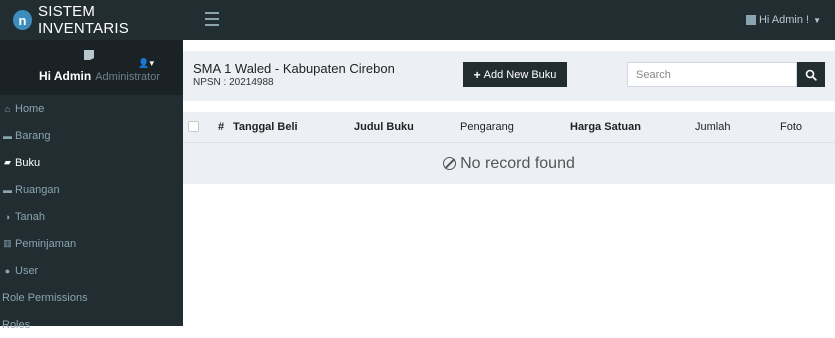  What do you see at coordinates (89, 55) in the screenshot?
I see `avatar` at bounding box center [89, 55].